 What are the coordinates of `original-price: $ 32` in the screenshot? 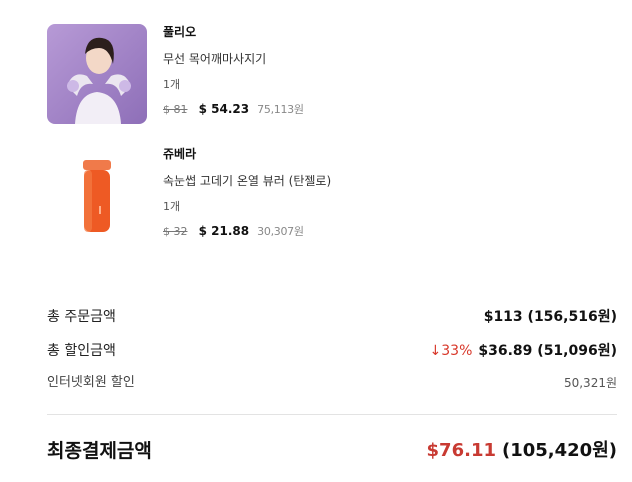 It's located at (175, 231).